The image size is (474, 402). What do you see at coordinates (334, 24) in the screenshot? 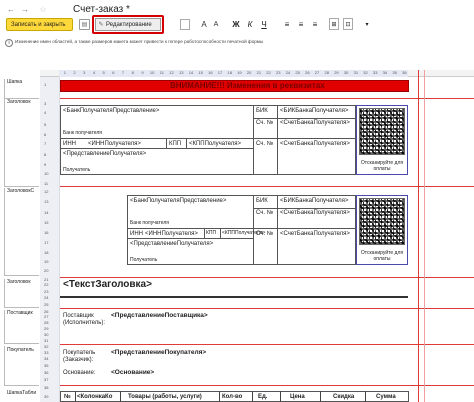
I see `merge-cells-icon: ⊞` at bounding box center [334, 24].